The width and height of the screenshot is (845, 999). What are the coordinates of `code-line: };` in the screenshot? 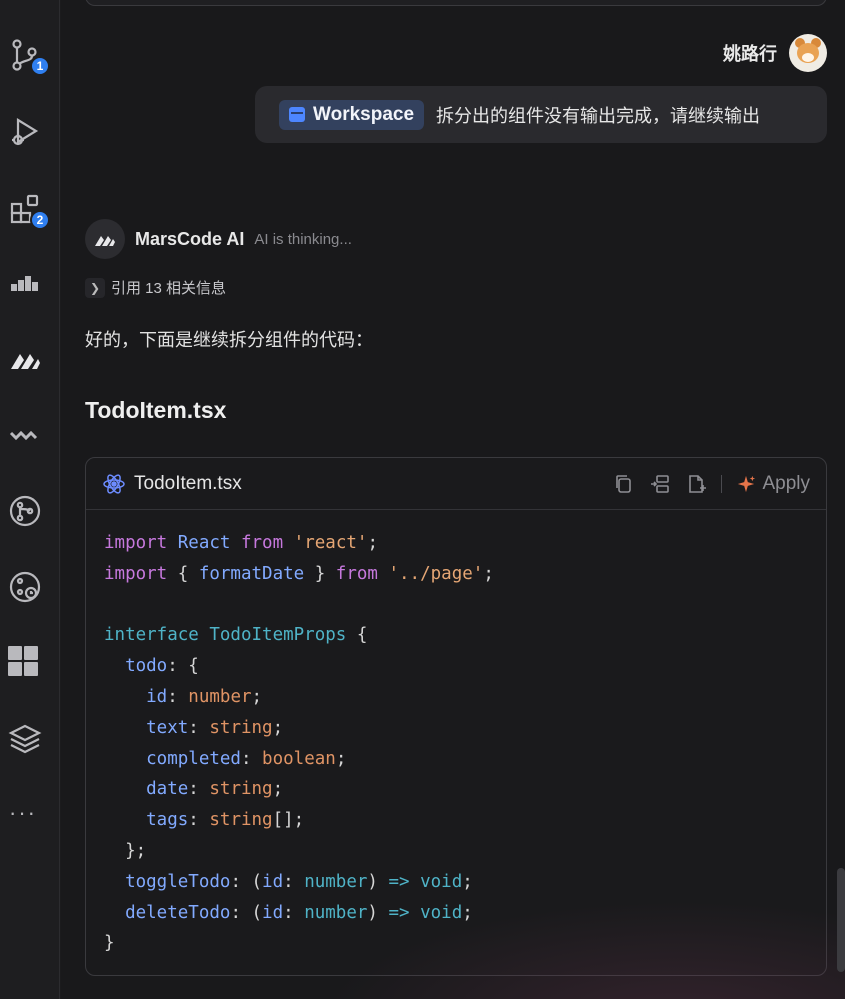 It's located at (456, 851).